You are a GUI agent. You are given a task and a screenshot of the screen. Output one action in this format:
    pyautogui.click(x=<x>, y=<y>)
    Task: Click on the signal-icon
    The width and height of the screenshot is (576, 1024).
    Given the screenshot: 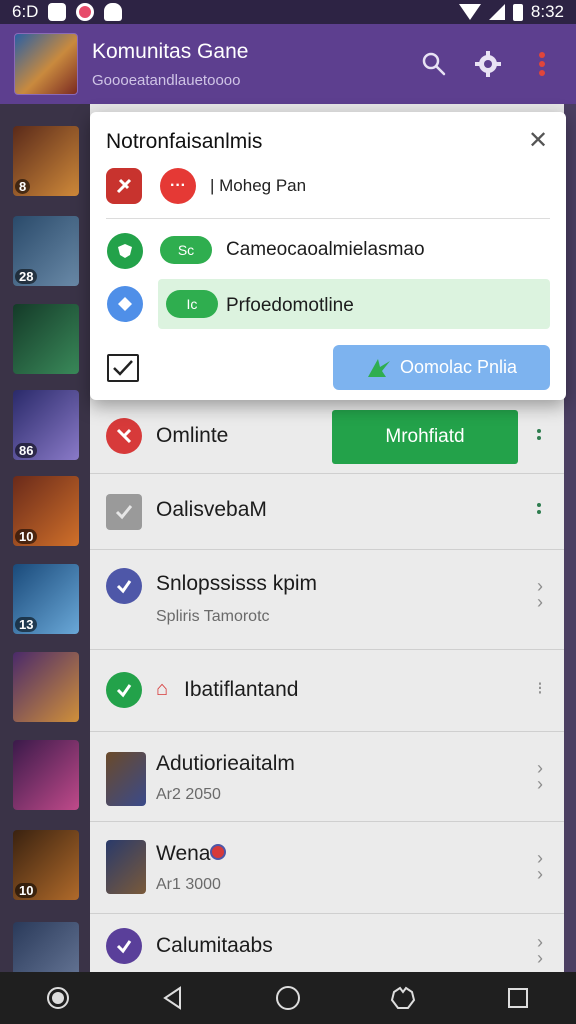 What is the action you would take?
    pyautogui.click(x=496, y=12)
    